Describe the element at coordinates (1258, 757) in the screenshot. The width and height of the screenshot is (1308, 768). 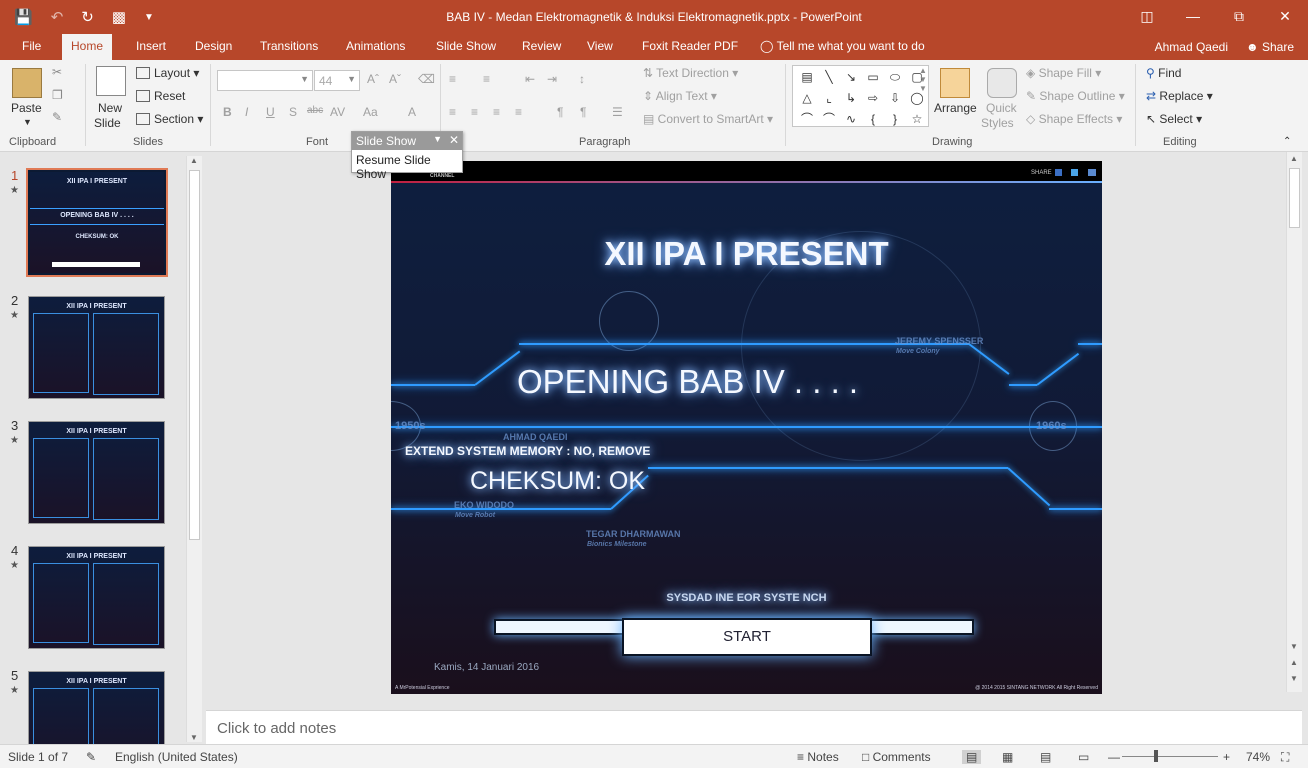
I see `zoom-level: 74%` at that location.